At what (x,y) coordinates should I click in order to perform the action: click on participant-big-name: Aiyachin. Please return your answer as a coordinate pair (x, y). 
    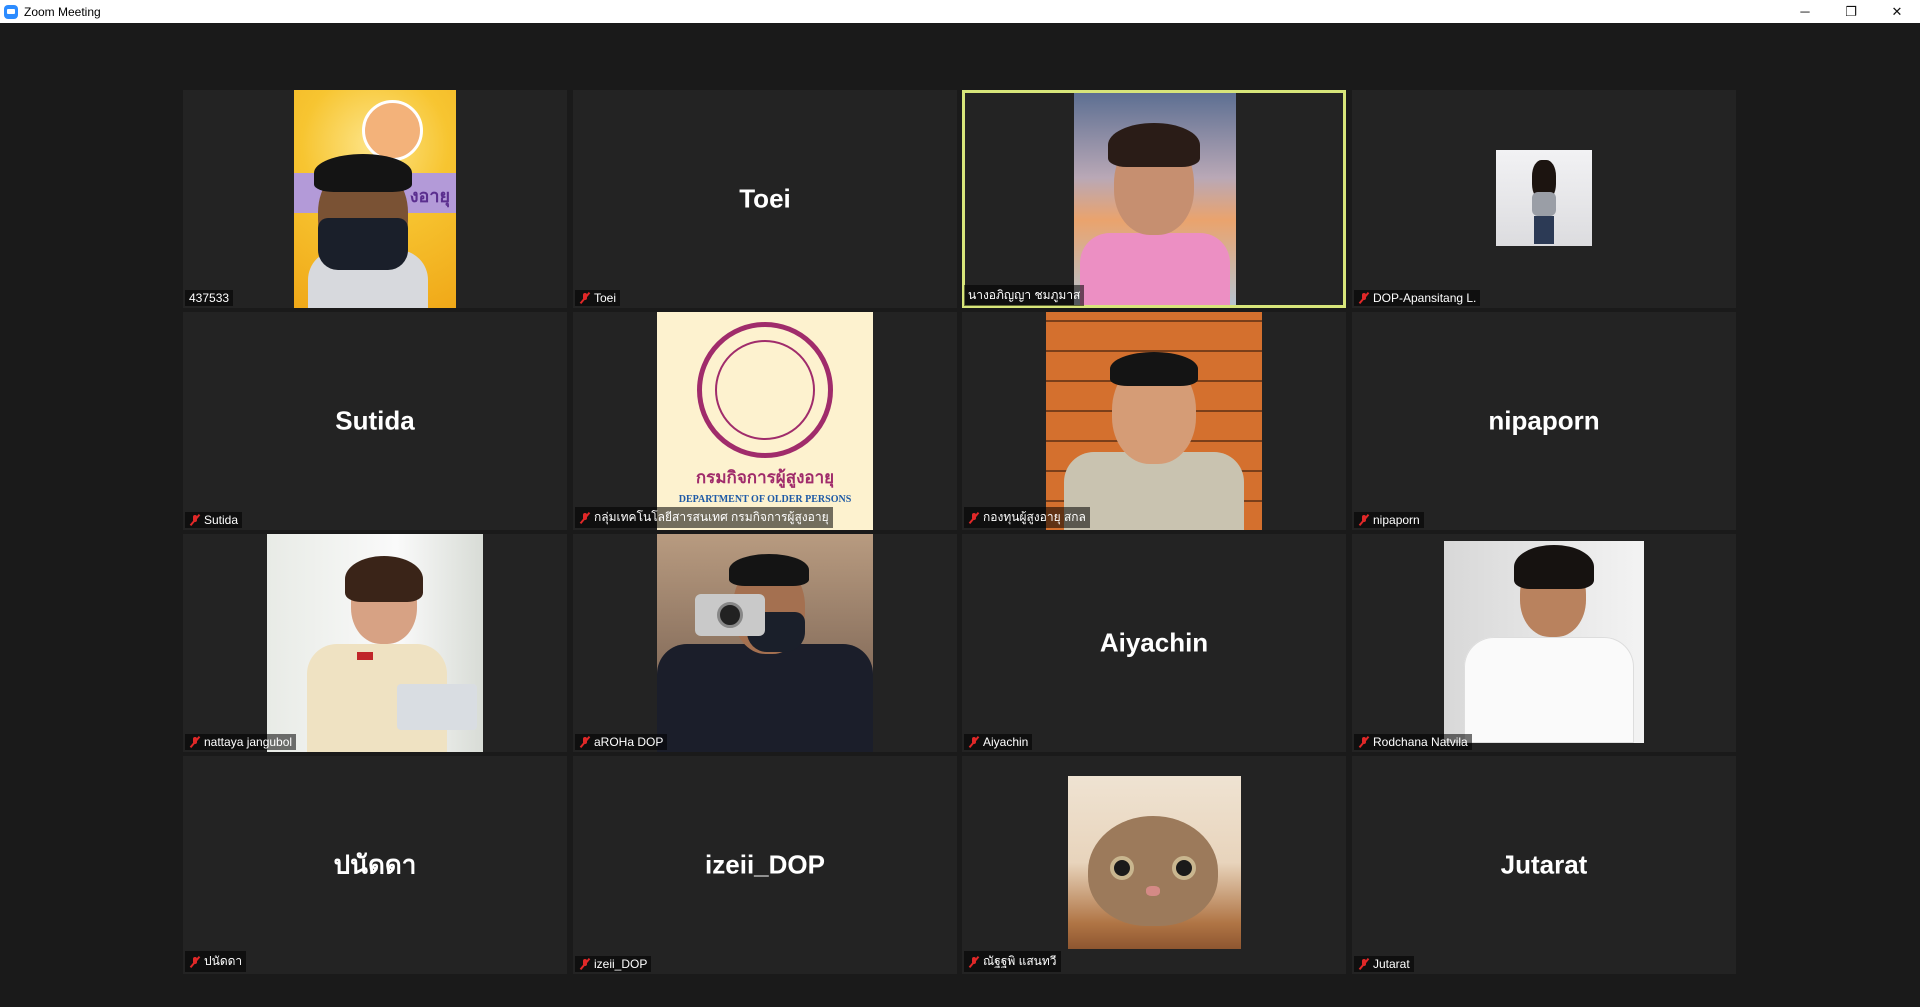
    Looking at the image, I should click on (1154, 642).